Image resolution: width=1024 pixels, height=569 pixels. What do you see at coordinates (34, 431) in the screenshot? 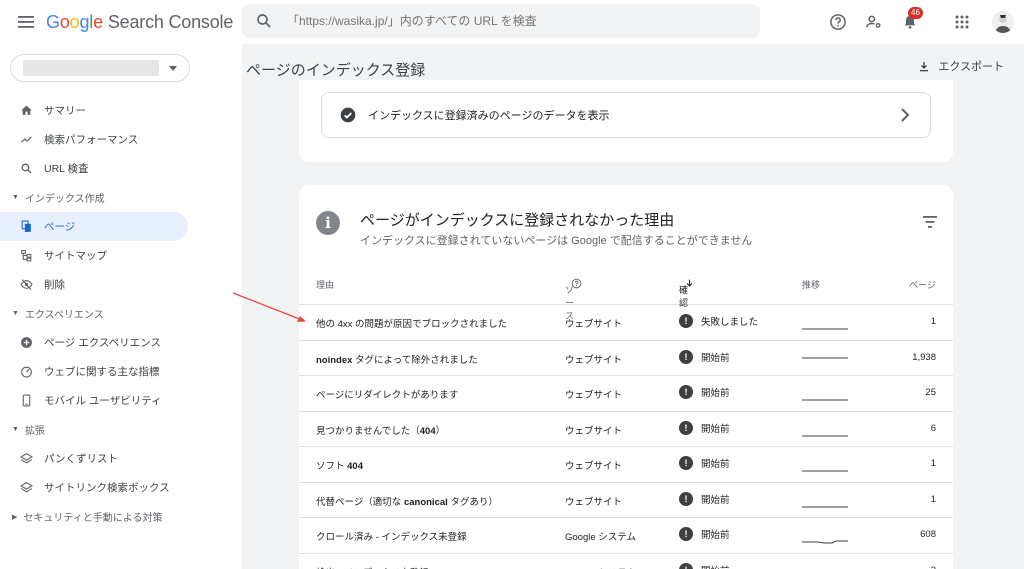
I see `sidebar-section-label: 拡張` at bounding box center [34, 431].